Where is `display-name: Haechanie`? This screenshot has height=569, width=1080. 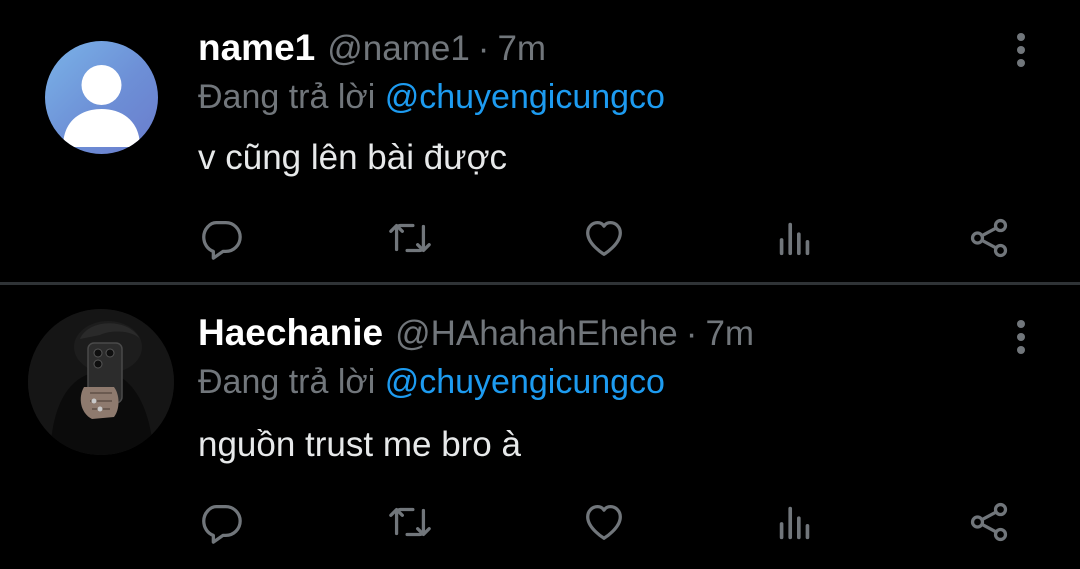 display-name: Haechanie is located at coordinates (290, 333).